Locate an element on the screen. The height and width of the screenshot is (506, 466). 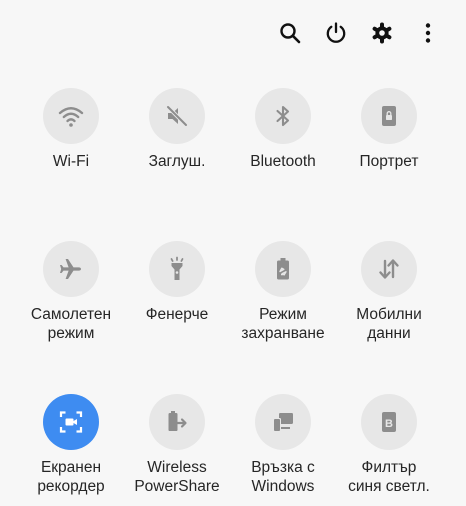
tile-label-mobile-data: Мобилни данни is located at coordinates (389, 324).